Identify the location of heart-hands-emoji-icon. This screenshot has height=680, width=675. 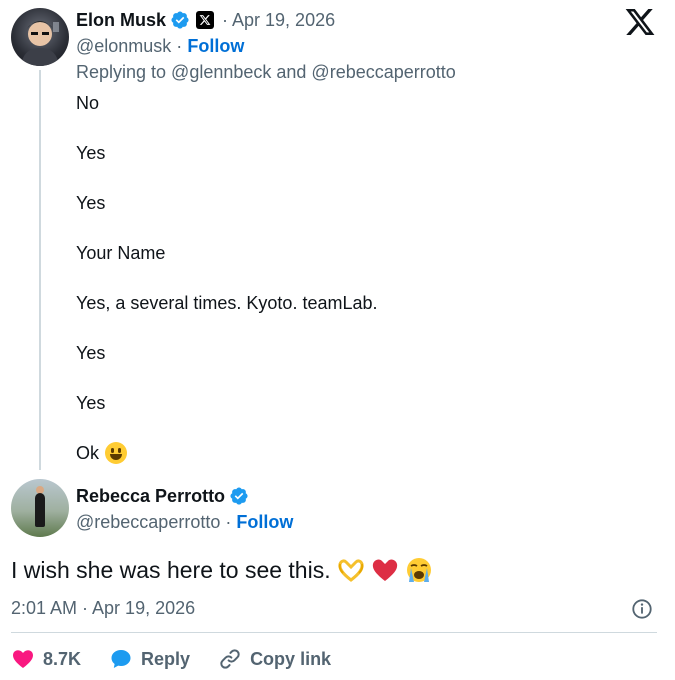
(350, 570).